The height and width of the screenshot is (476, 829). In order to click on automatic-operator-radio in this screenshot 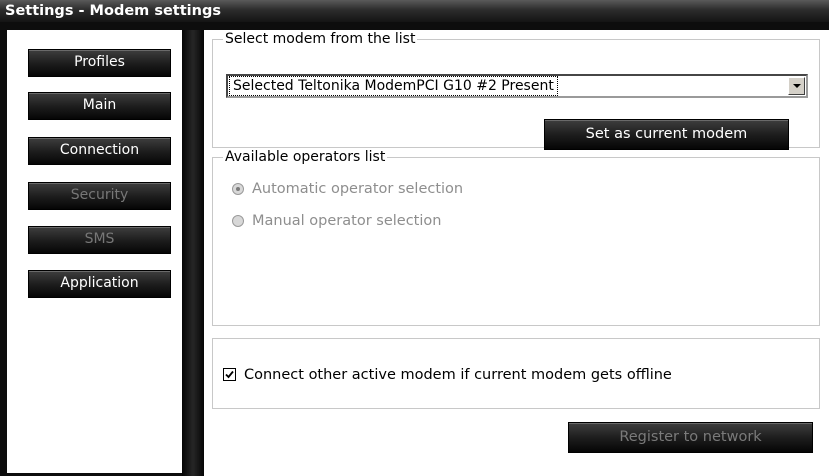, I will do `click(238, 189)`.